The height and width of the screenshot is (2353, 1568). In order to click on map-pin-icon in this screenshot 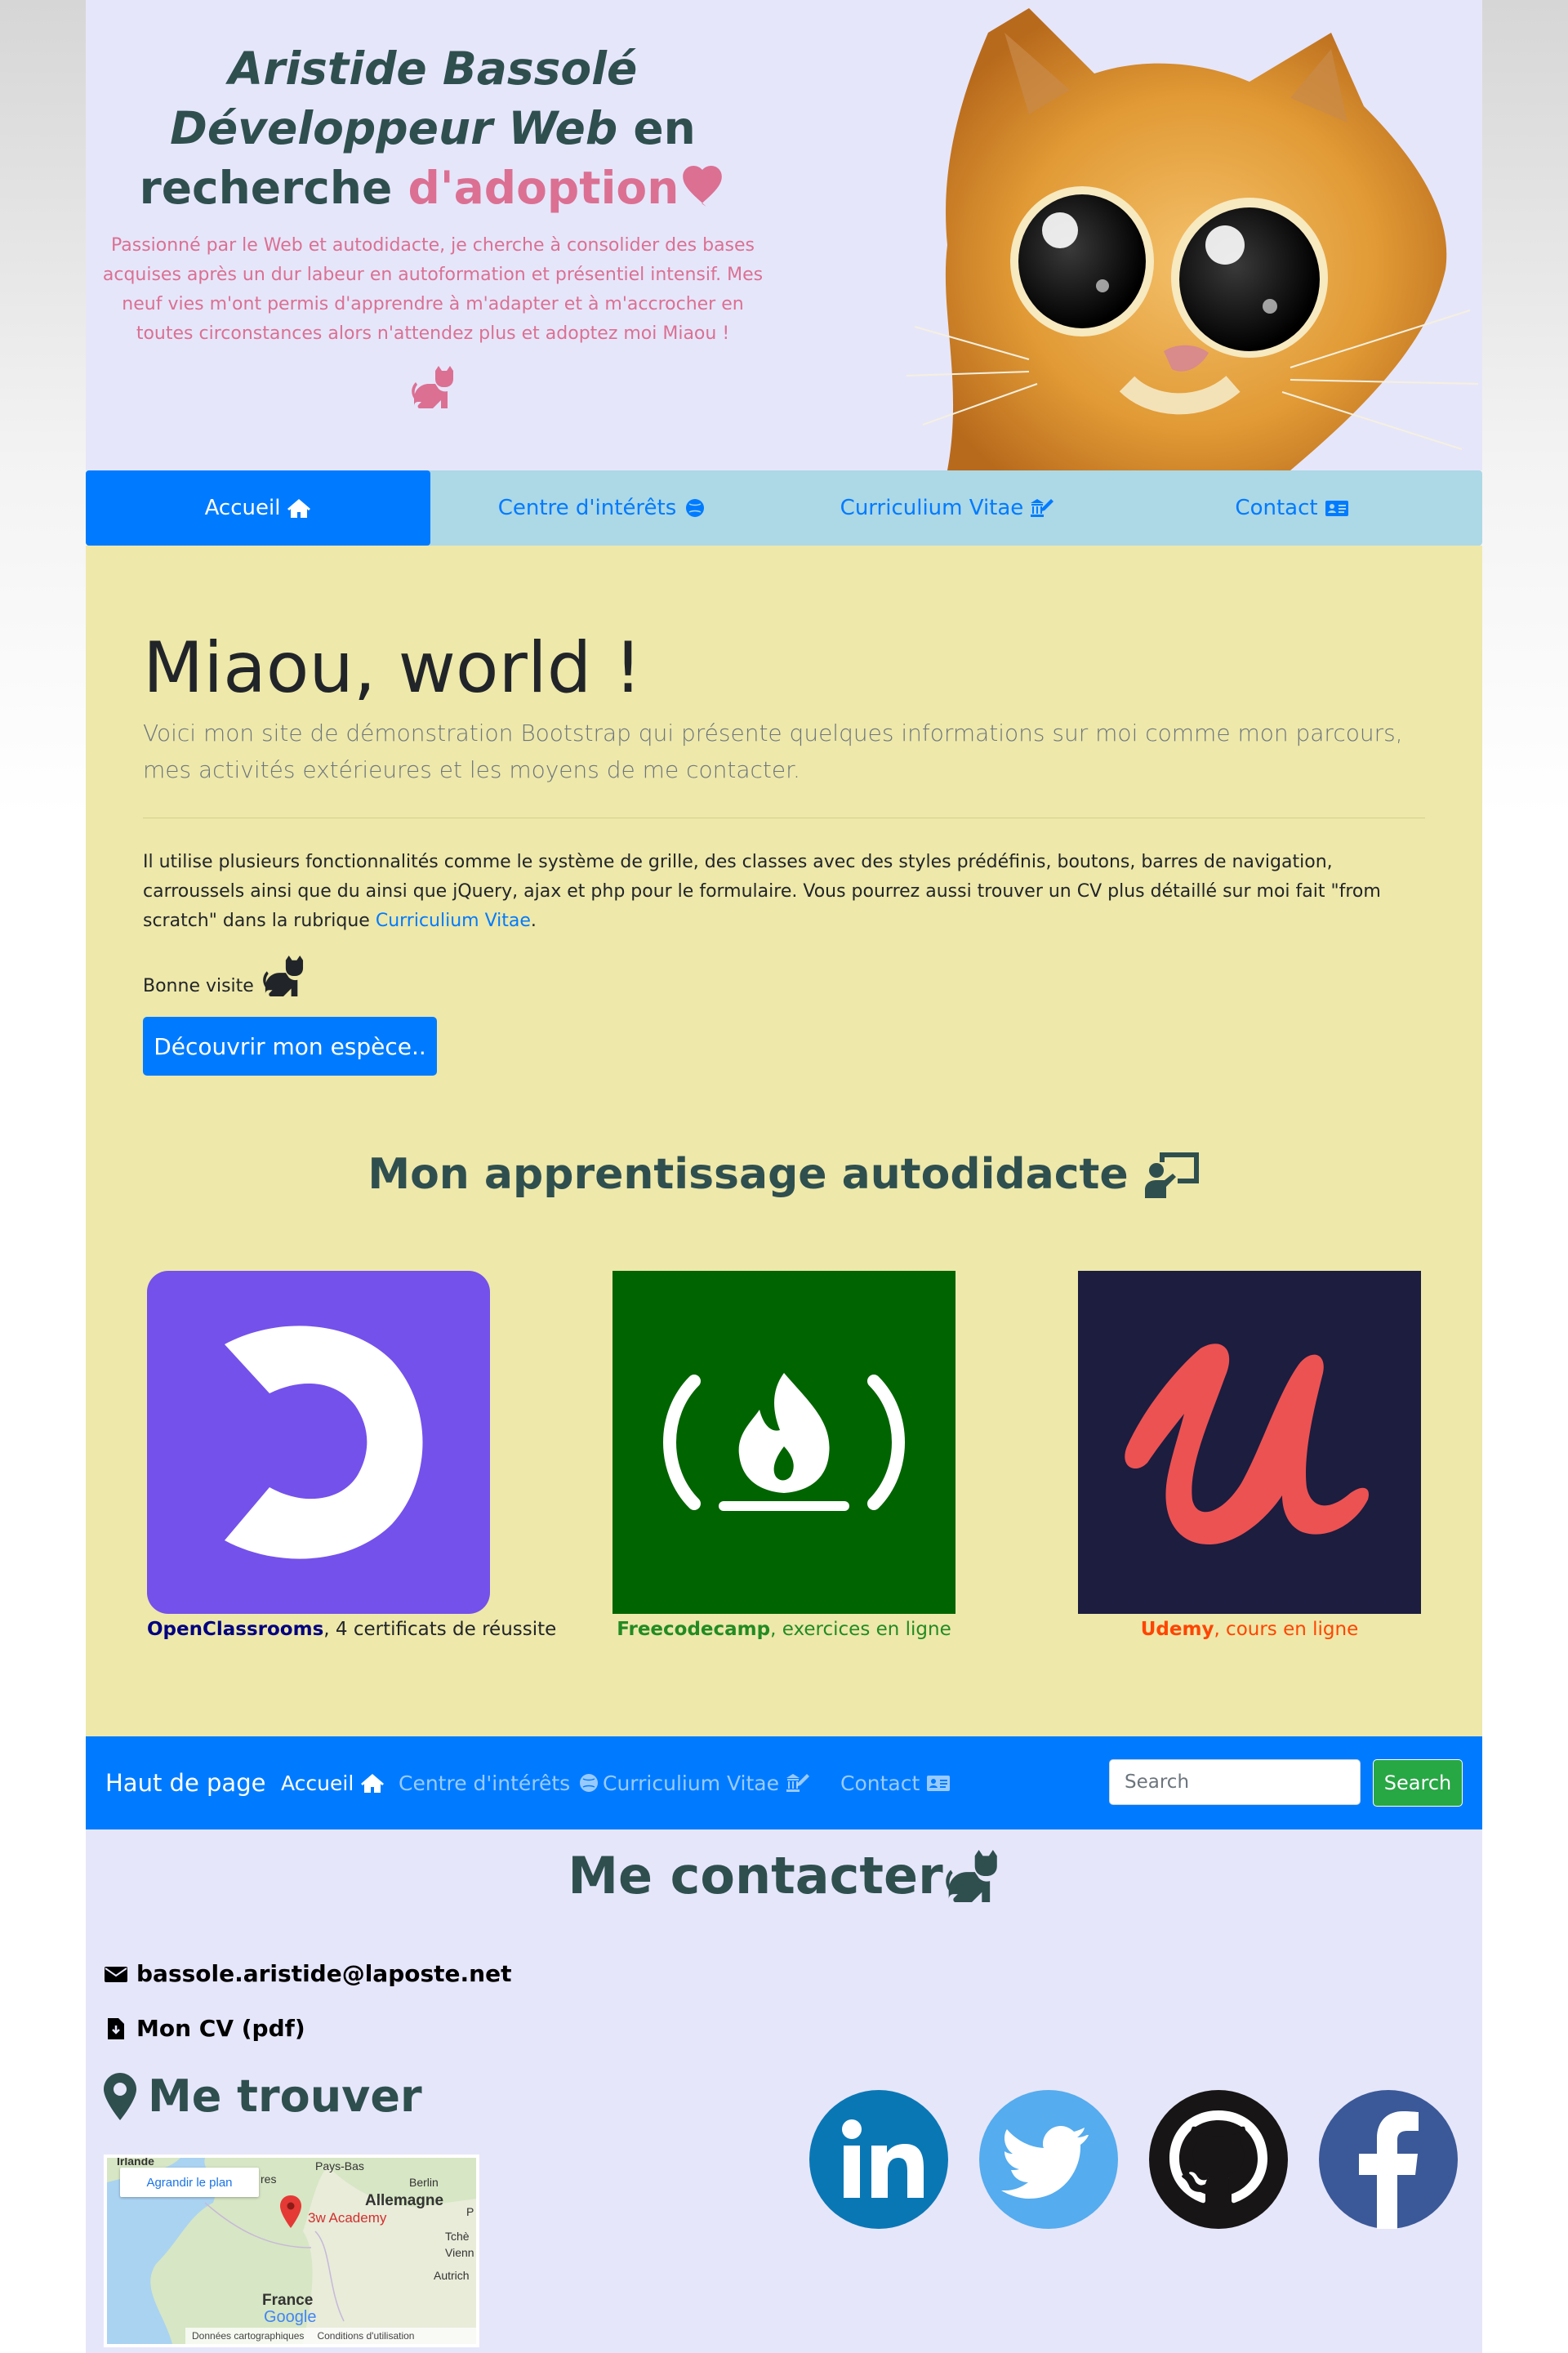, I will do `click(290, 2211)`.